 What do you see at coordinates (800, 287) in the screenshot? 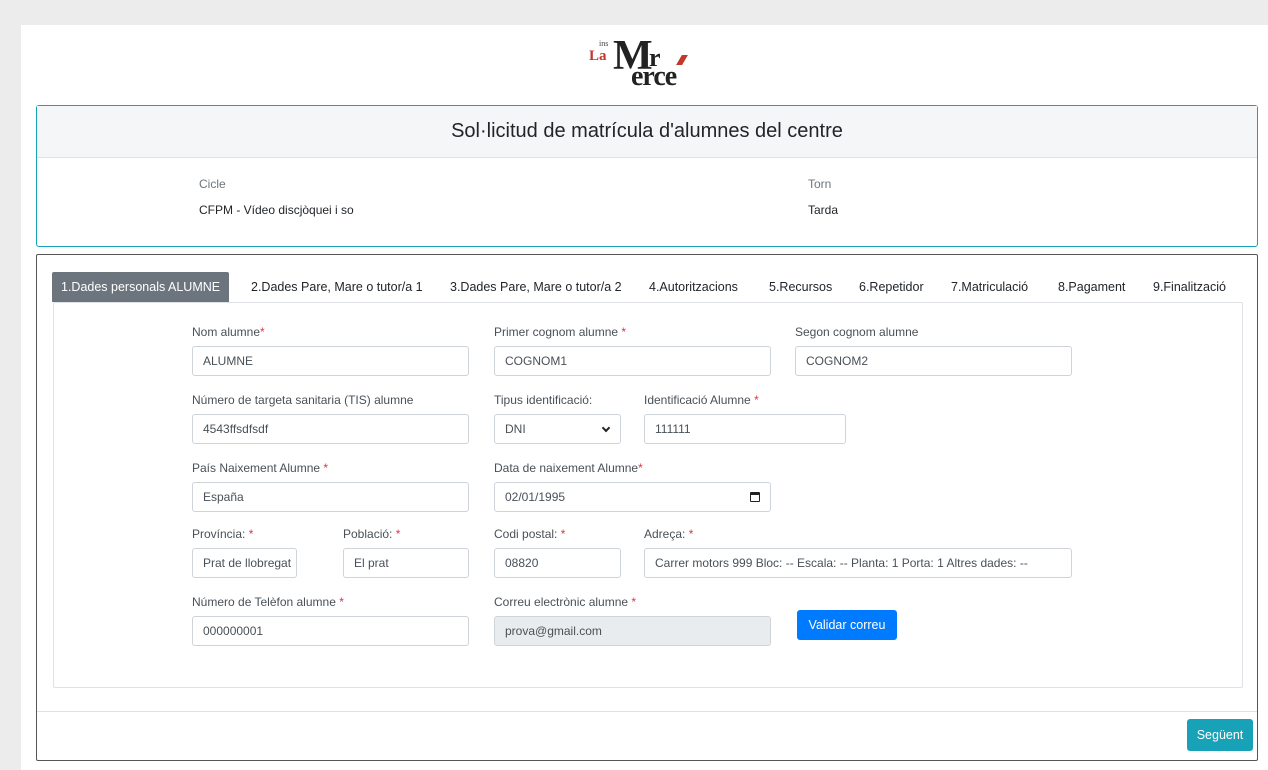
I see `tab-recursos: 5.Recursos` at bounding box center [800, 287].